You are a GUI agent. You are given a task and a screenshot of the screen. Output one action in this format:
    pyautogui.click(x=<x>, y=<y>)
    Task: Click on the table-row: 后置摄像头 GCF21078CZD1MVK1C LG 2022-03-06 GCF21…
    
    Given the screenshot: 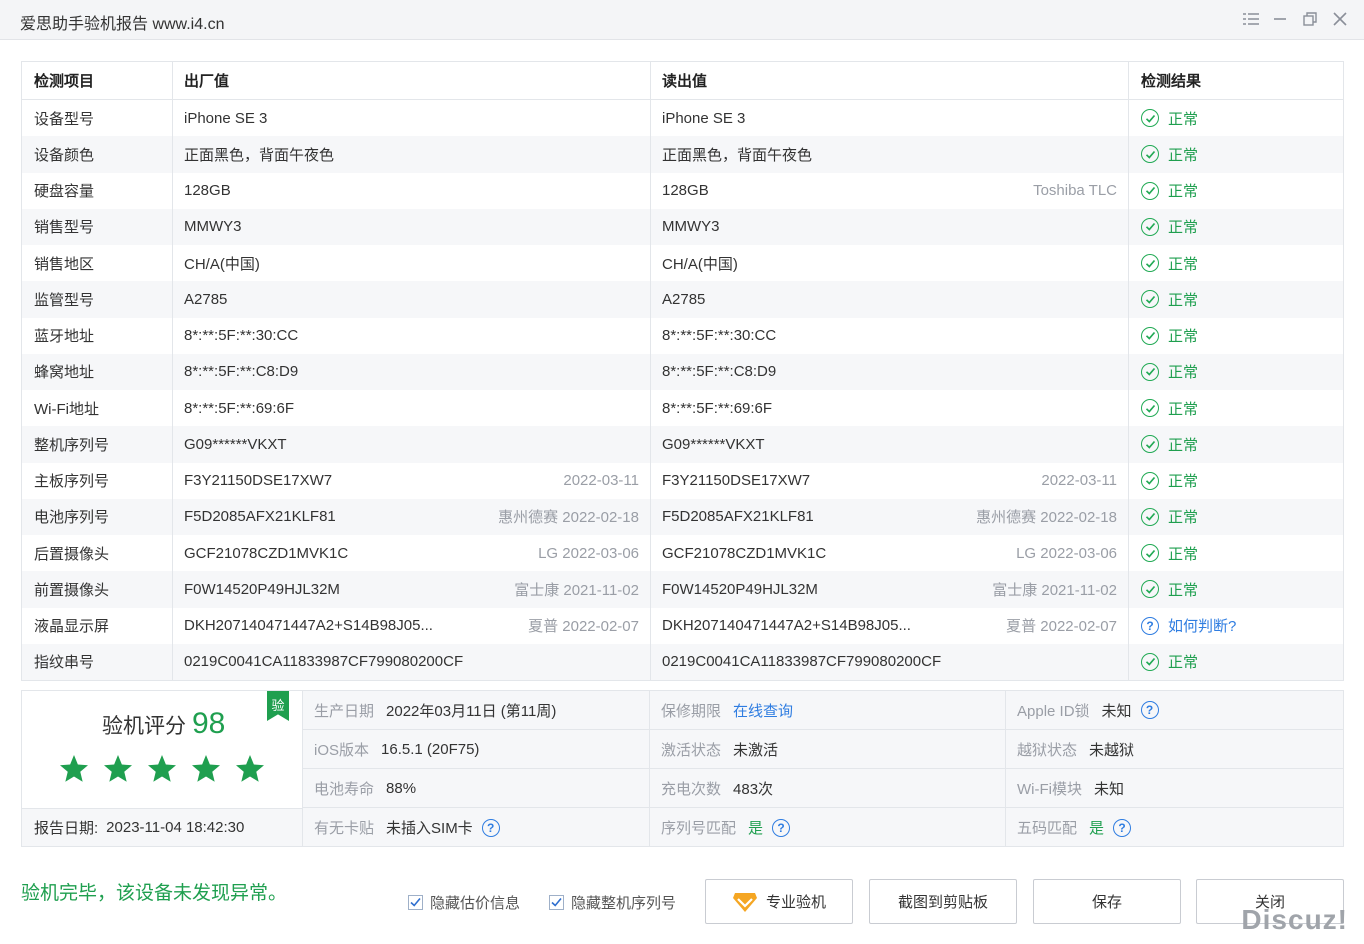 What is the action you would take?
    pyautogui.click(x=682, y=553)
    